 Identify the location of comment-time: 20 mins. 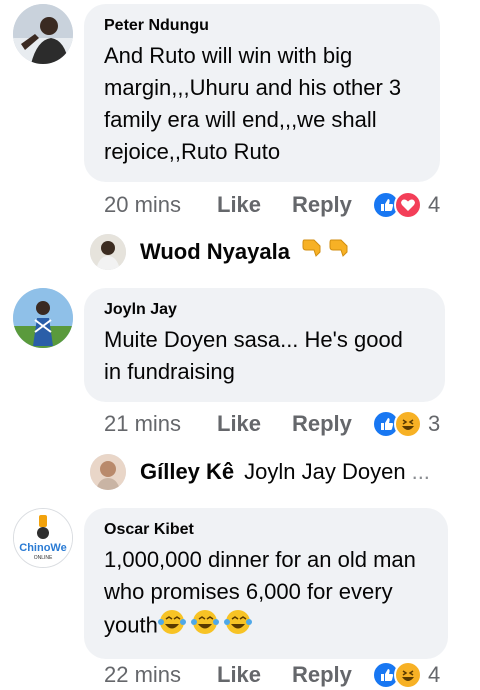
(160, 205).